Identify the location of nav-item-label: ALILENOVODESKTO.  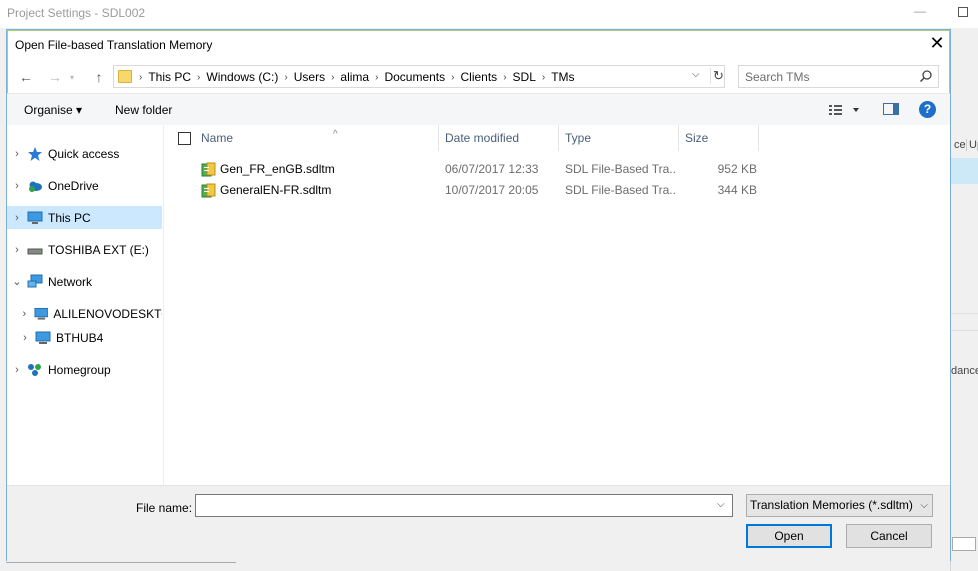
(107, 313).